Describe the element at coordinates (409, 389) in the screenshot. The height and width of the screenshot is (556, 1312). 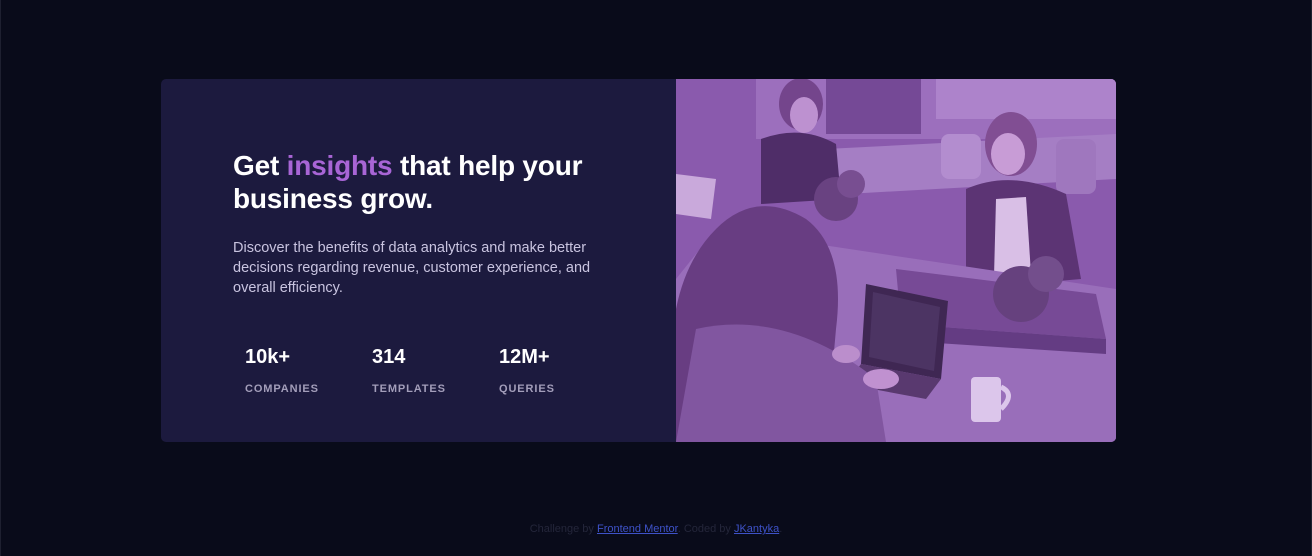
I see `stat-label: TEMPLATES` at that location.